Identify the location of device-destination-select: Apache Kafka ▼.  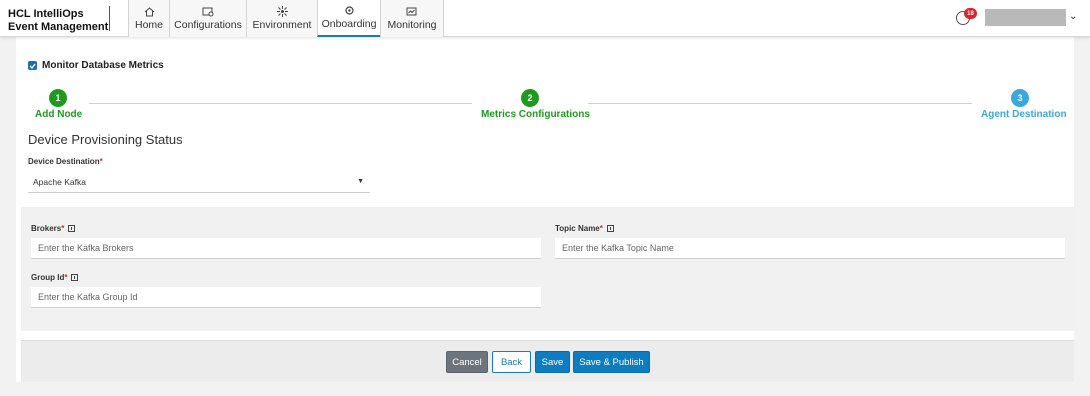
(199, 182).